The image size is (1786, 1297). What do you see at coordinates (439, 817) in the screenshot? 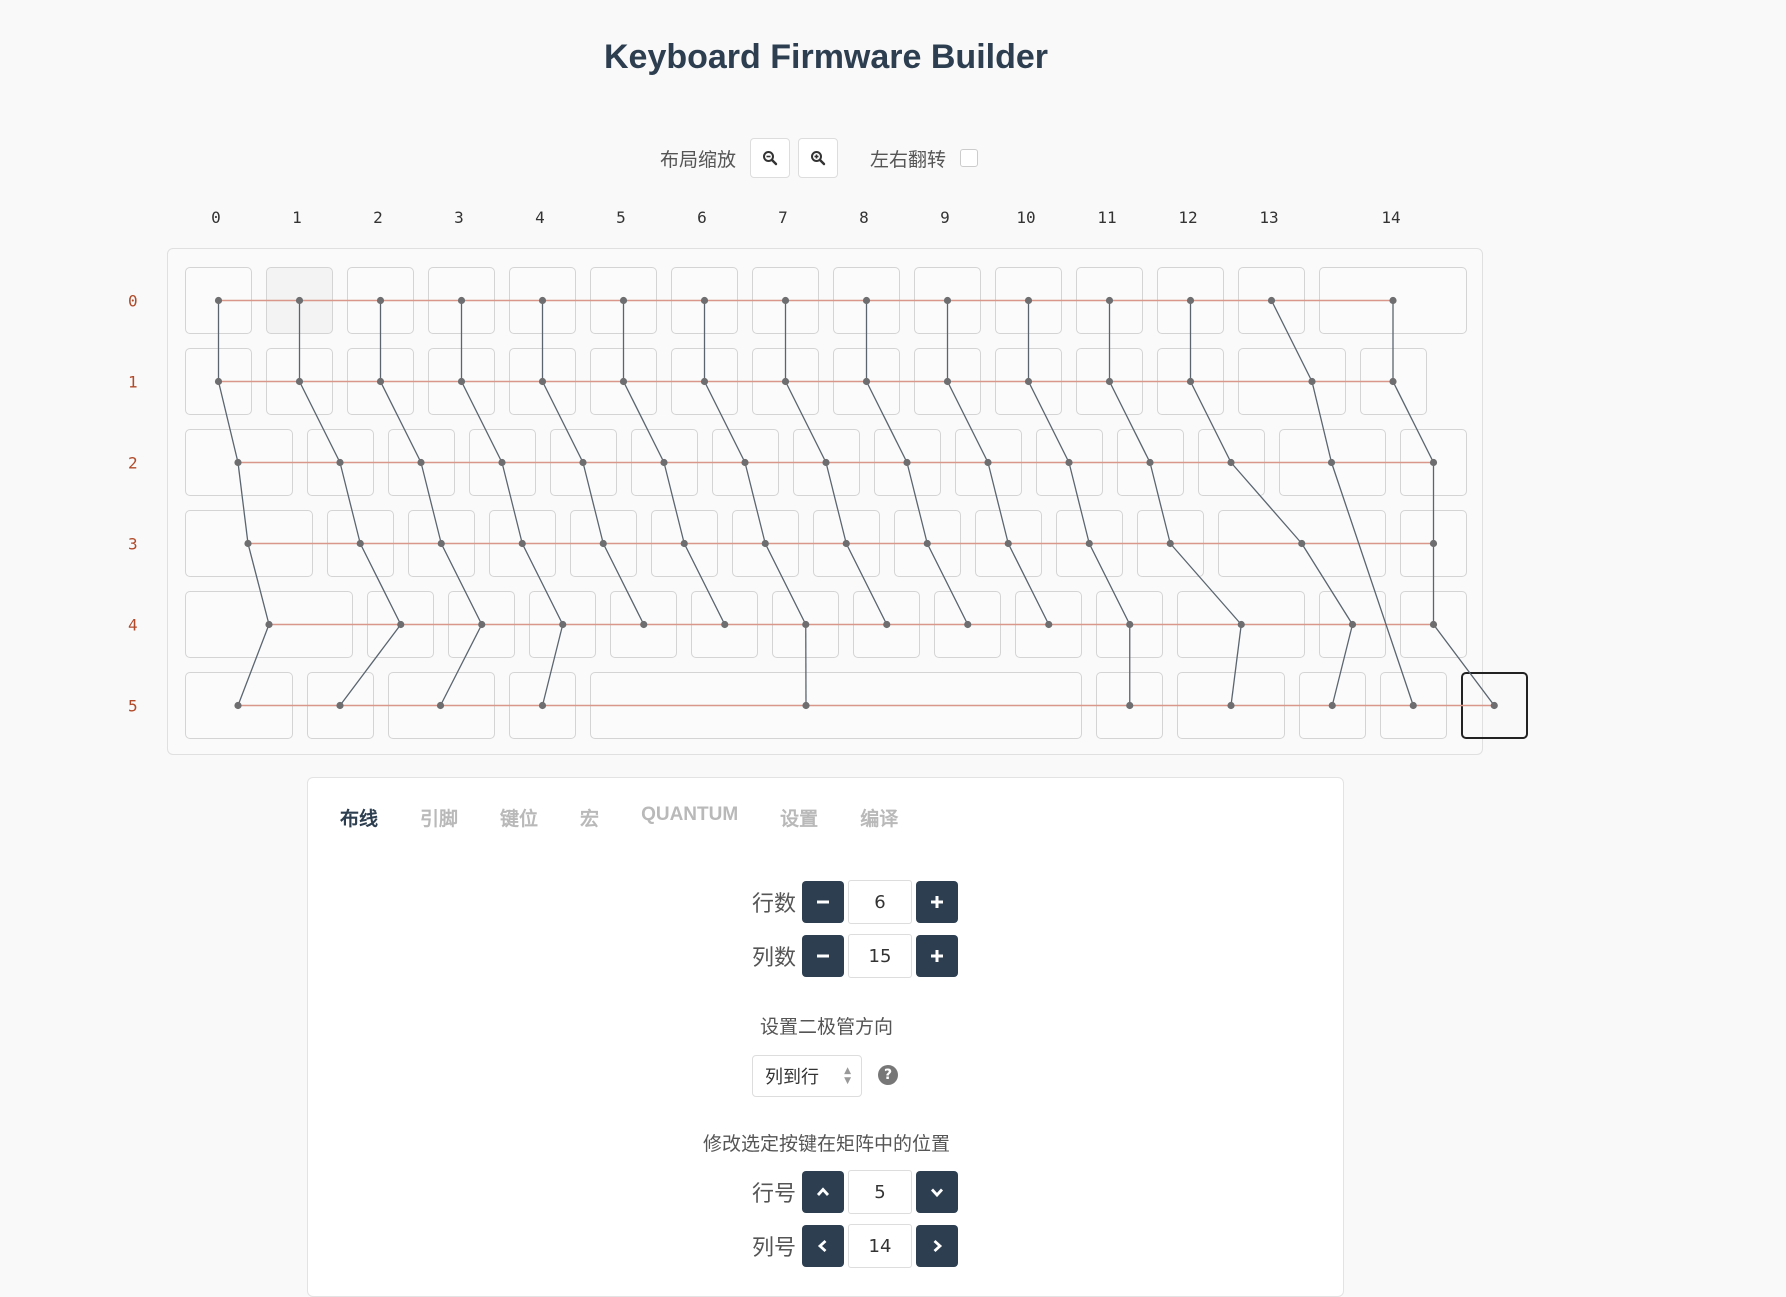
I see `tab-pins: 引脚` at bounding box center [439, 817].